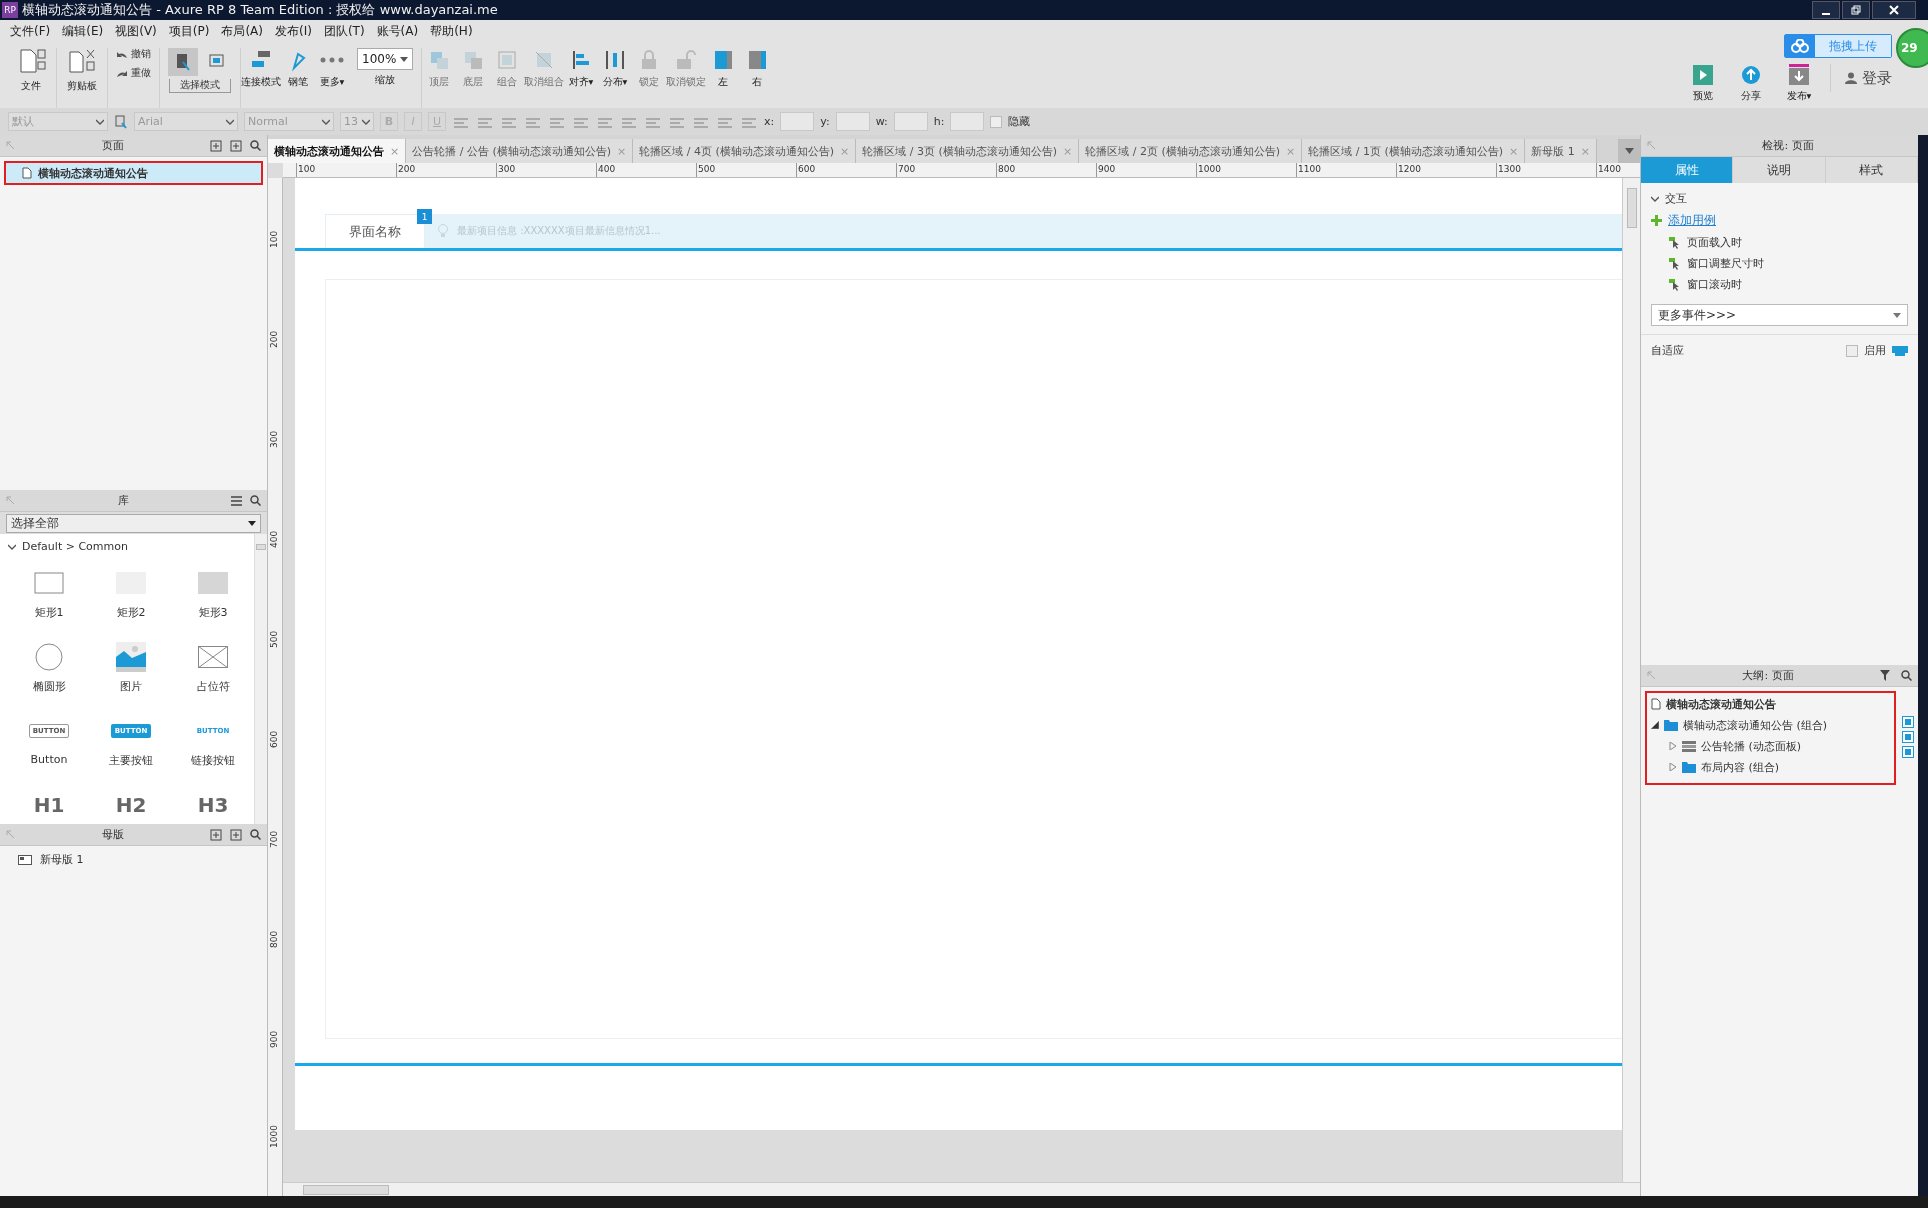 The width and height of the screenshot is (1928, 1208). I want to click on toolbar-button: 钢笔, so click(298, 78).